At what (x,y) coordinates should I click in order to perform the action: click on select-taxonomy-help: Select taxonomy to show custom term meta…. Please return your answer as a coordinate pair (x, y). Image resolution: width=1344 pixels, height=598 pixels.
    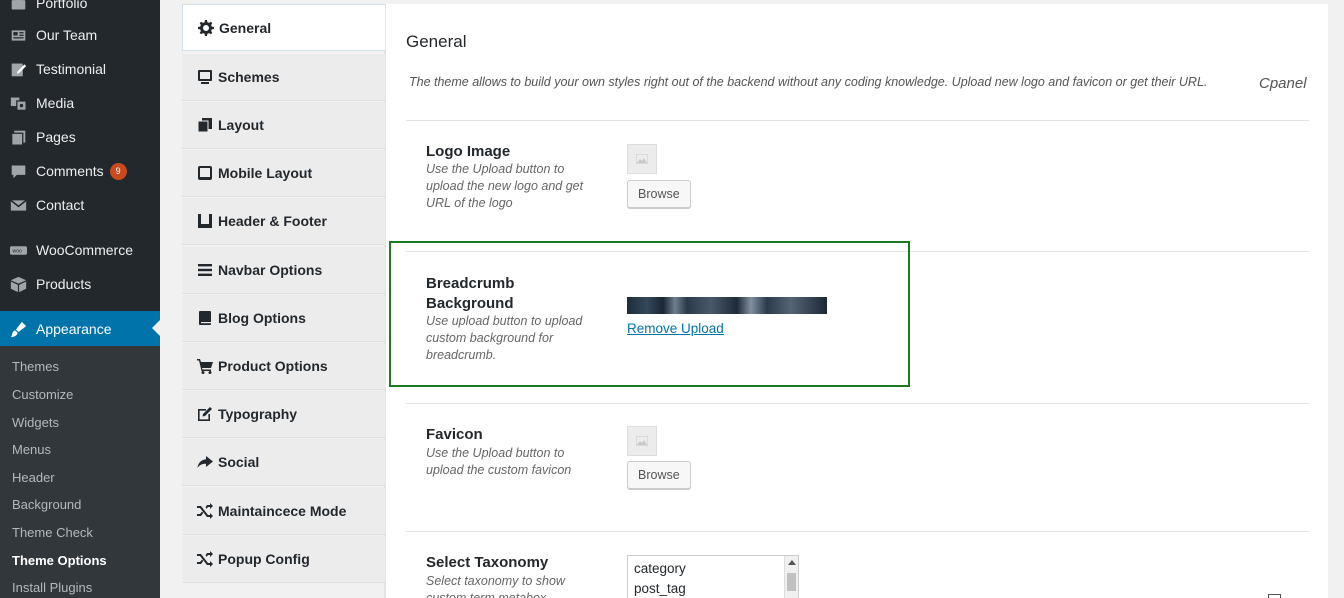
    Looking at the image, I should click on (495, 586).